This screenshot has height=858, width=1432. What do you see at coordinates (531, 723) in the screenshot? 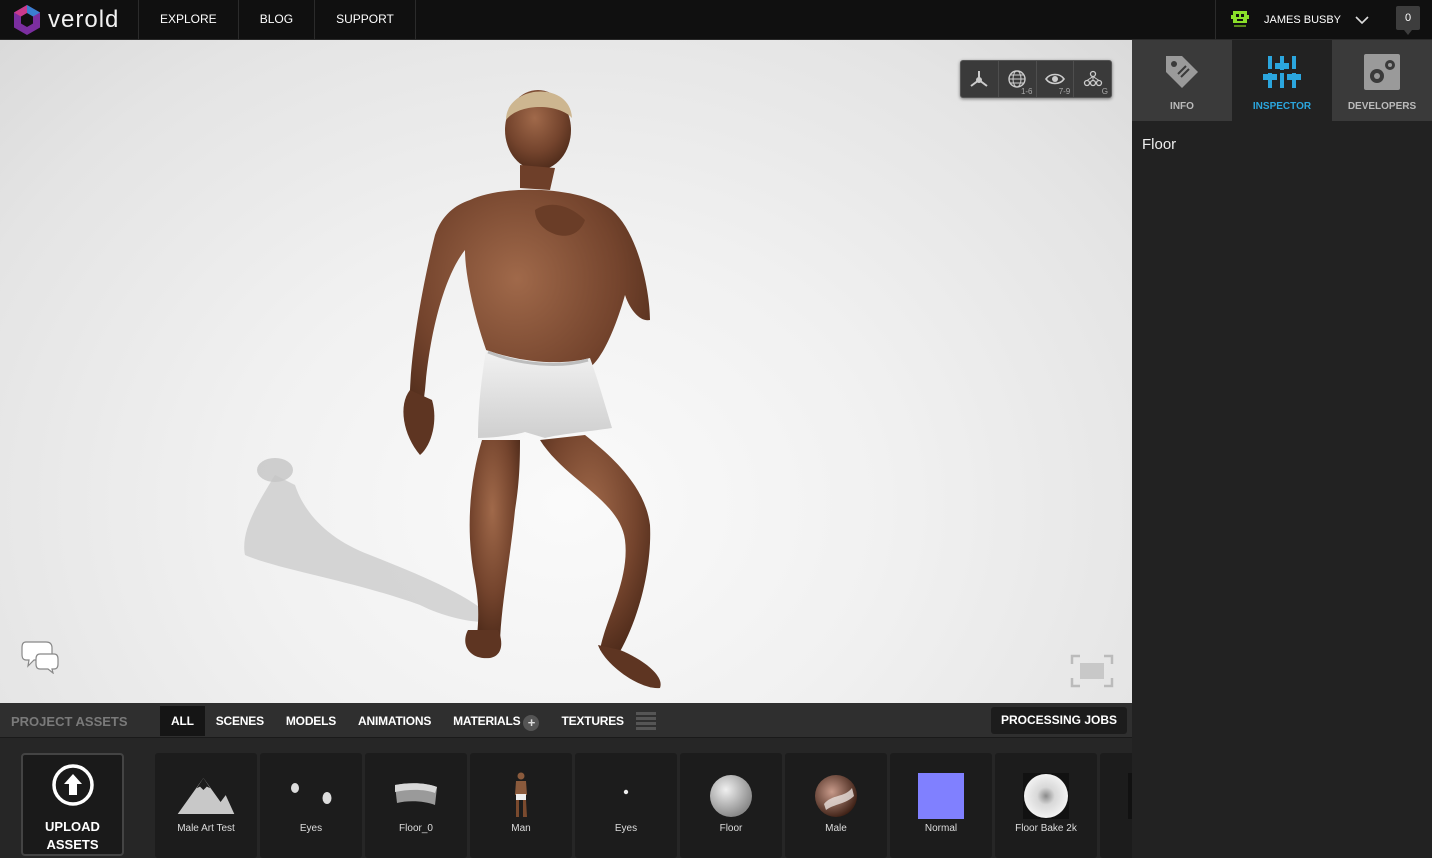
I see `add-material-icon: +` at bounding box center [531, 723].